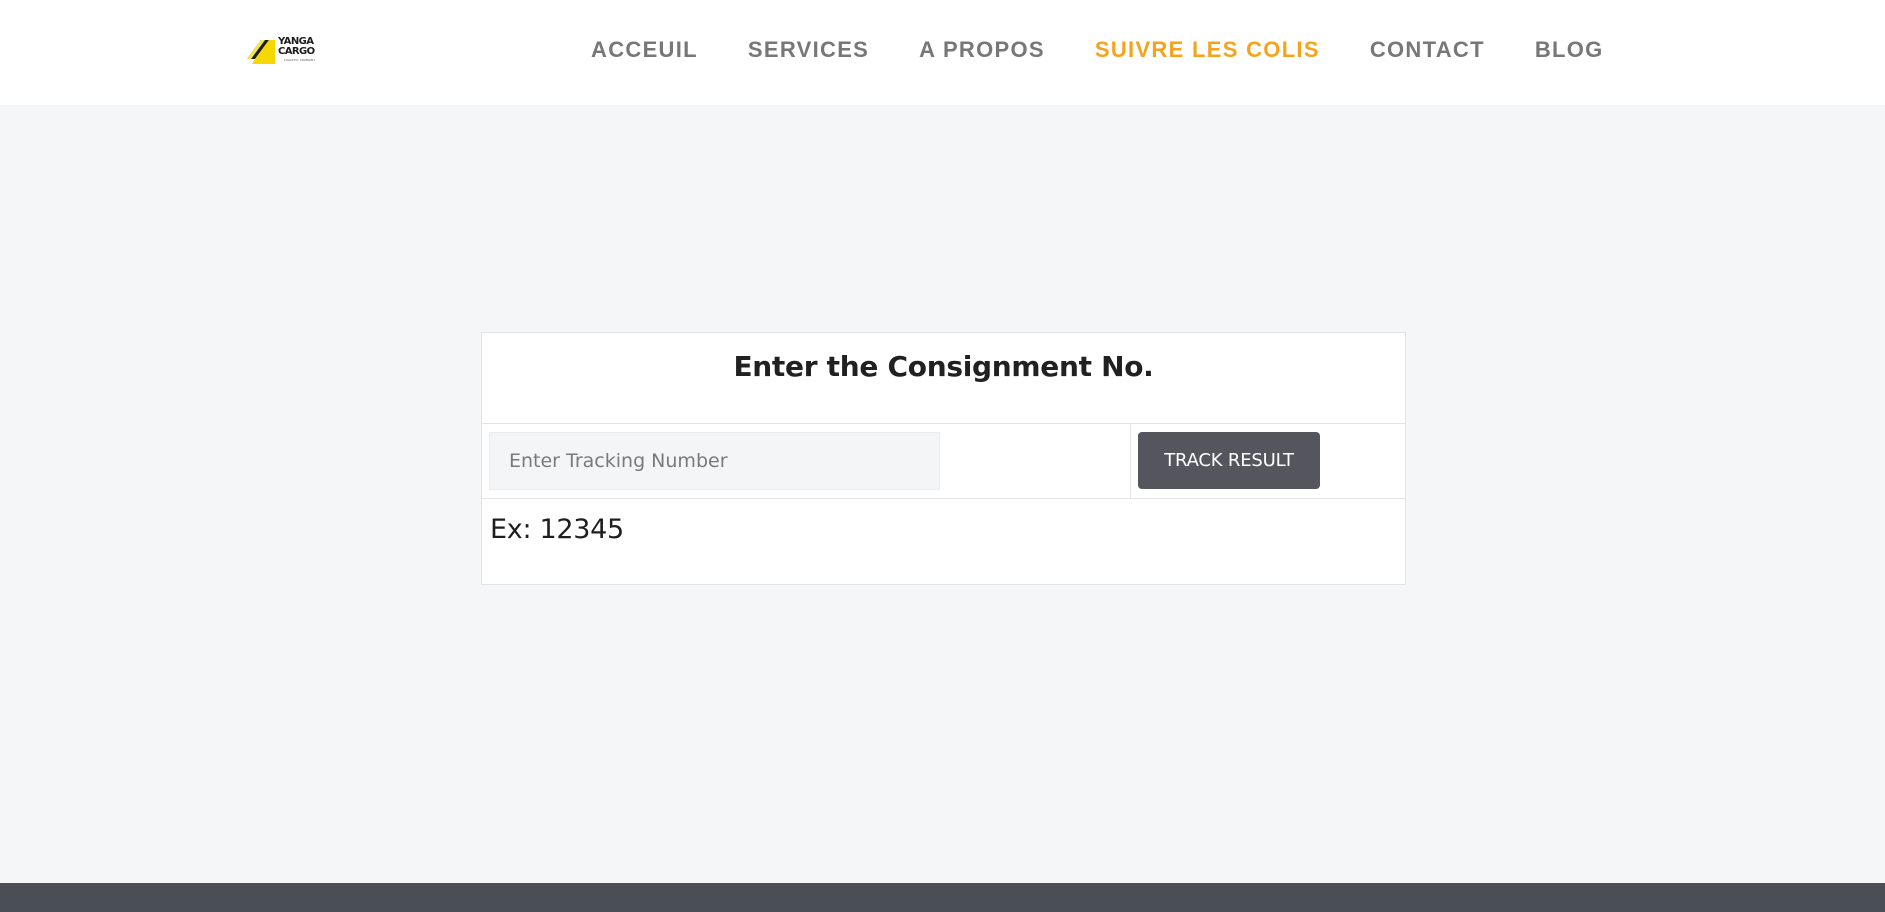 This screenshot has height=912, width=1885. Describe the element at coordinates (808, 50) in the screenshot. I see `nav-item-services: SERVICES` at that location.